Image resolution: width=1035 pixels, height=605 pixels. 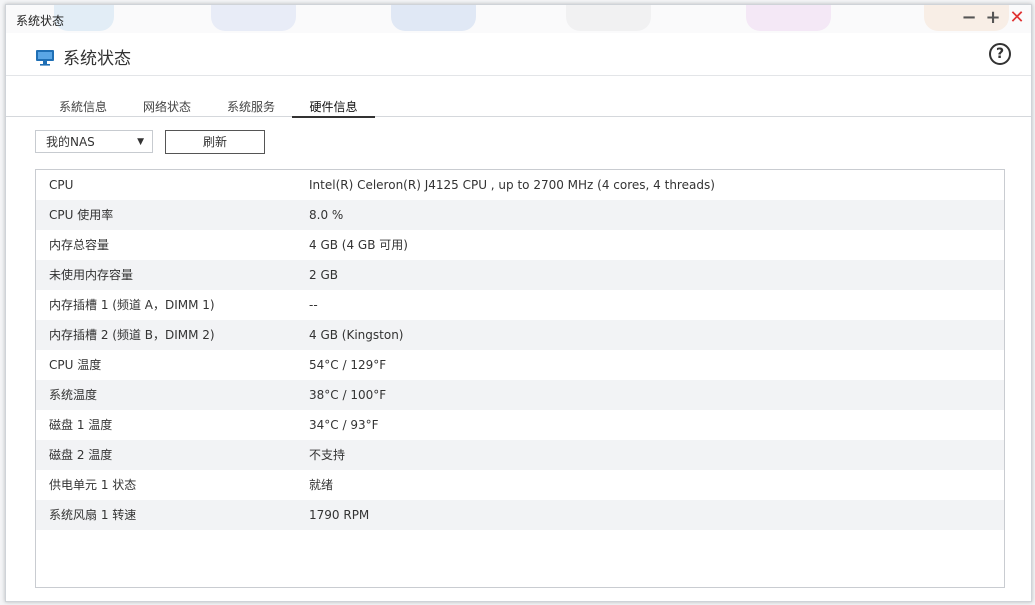 I want to click on tab-network-status: 网络状态, so click(x=167, y=107).